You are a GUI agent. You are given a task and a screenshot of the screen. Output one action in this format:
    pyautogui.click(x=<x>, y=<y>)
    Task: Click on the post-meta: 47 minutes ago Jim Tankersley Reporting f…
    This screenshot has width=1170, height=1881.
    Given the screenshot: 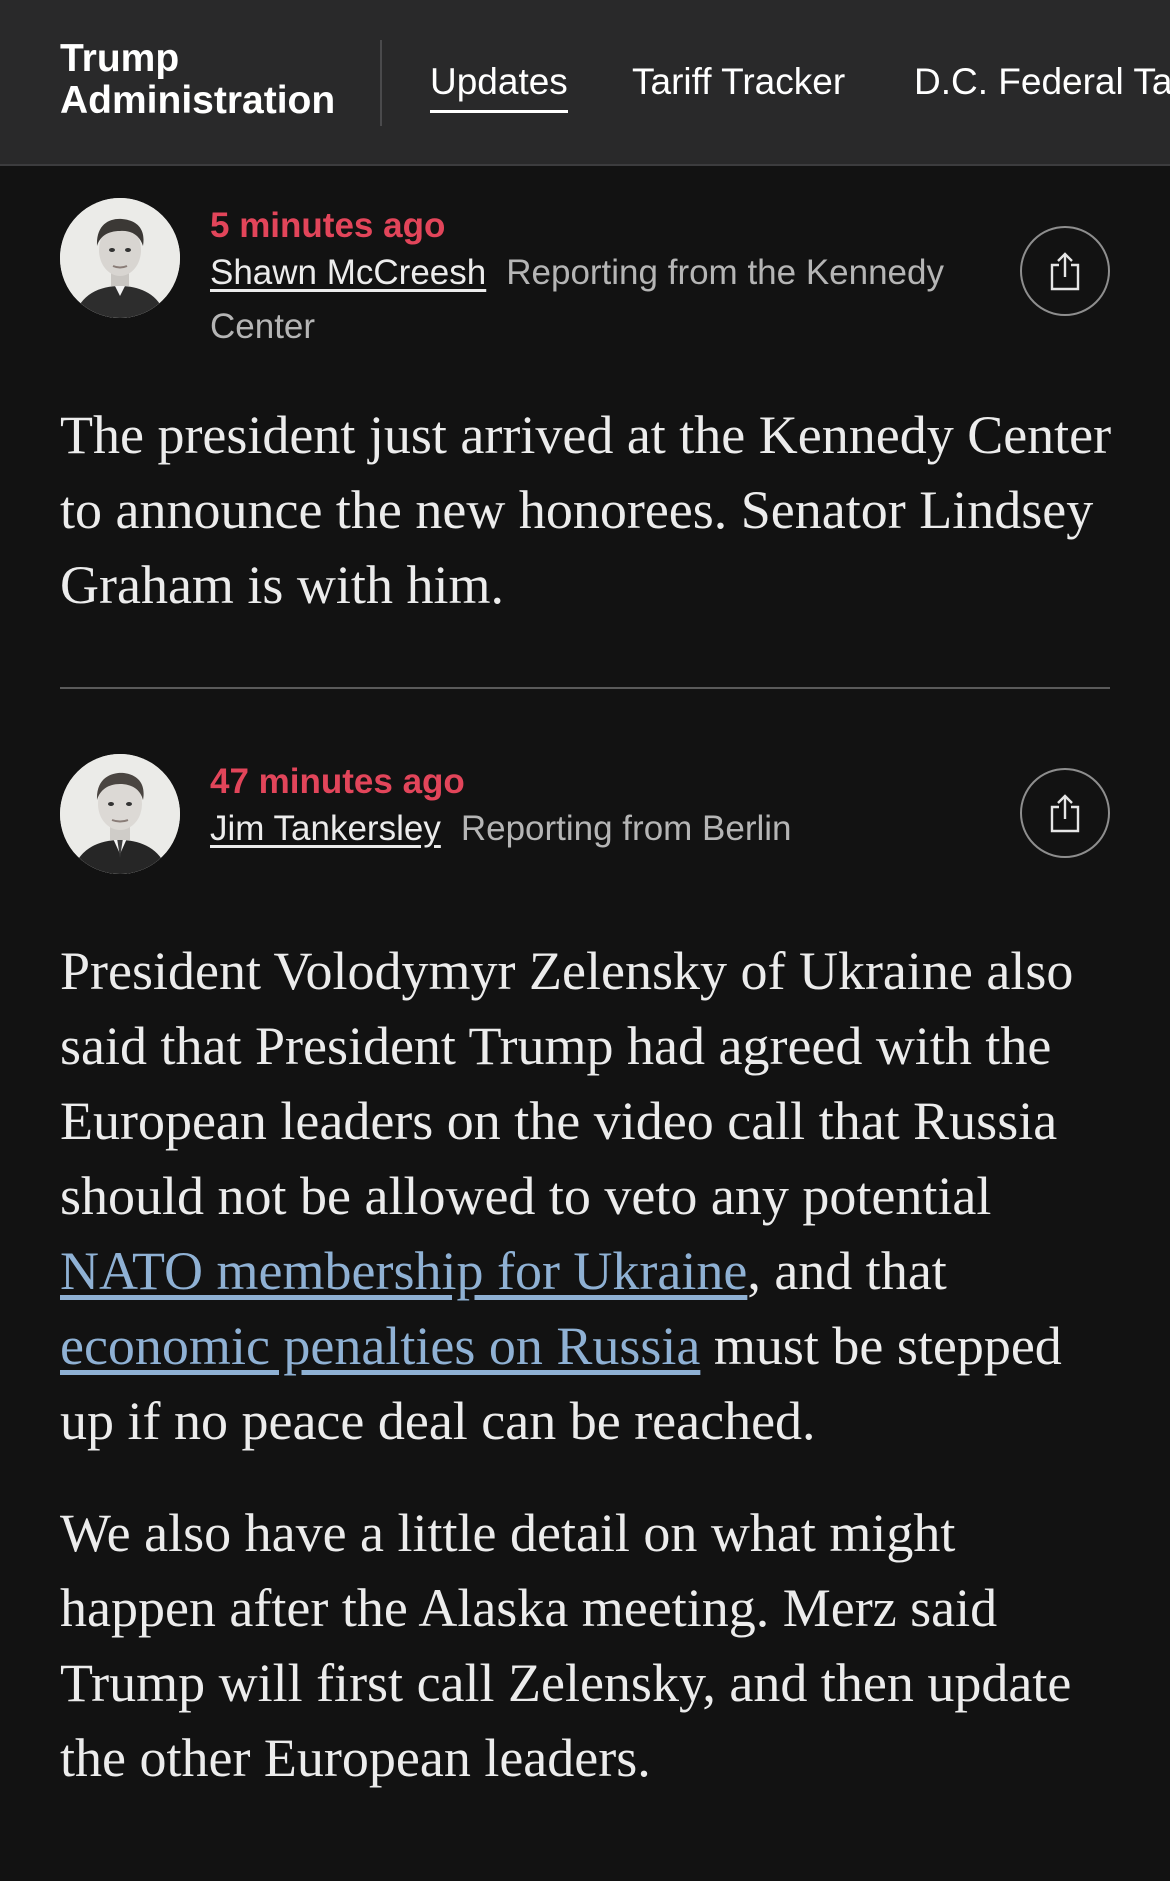 What is the action you would take?
    pyautogui.click(x=630, y=805)
    